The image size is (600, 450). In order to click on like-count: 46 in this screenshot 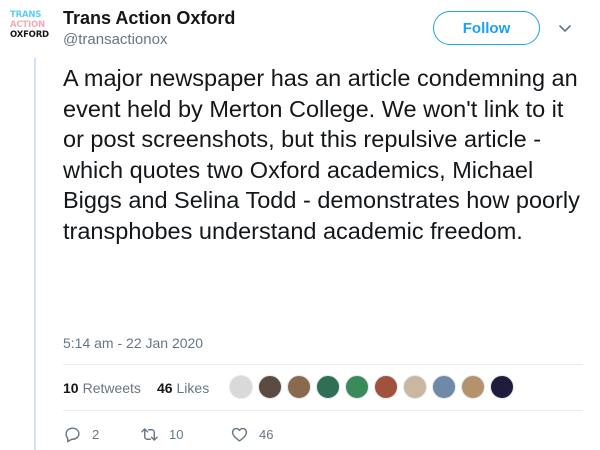, I will do `click(266, 434)`.